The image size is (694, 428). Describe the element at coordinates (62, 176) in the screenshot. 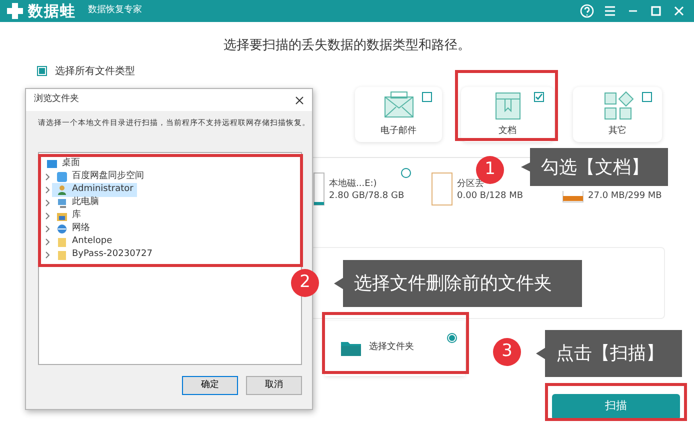

I see `cloud-icon` at that location.